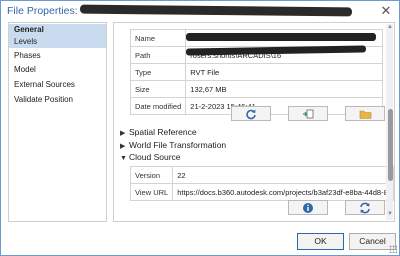  I want to click on folder-icon, so click(365, 114).